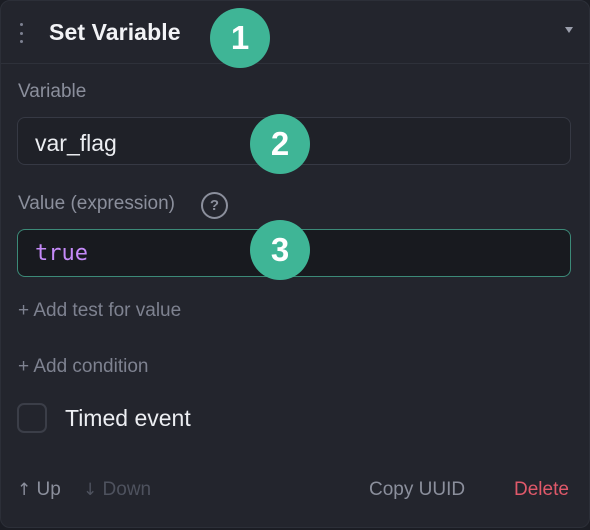 The image size is (590, 530). I want to click on value-expression-label: Value (expression), so click(97, 203).